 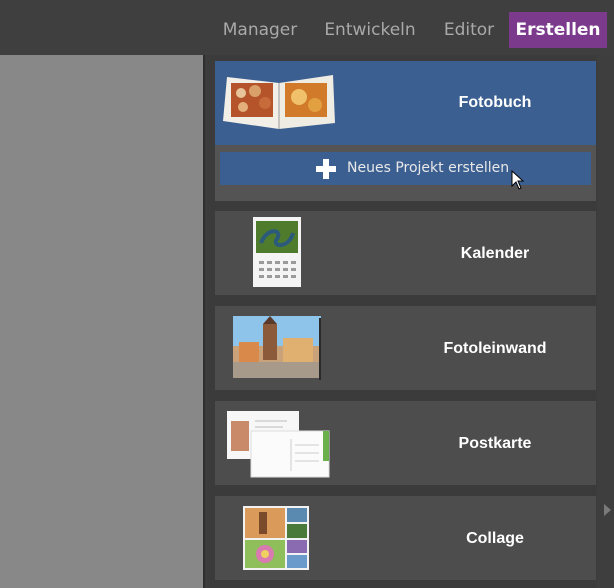 I want to click on tab-editor: Editor, so click(x=469, y=30).